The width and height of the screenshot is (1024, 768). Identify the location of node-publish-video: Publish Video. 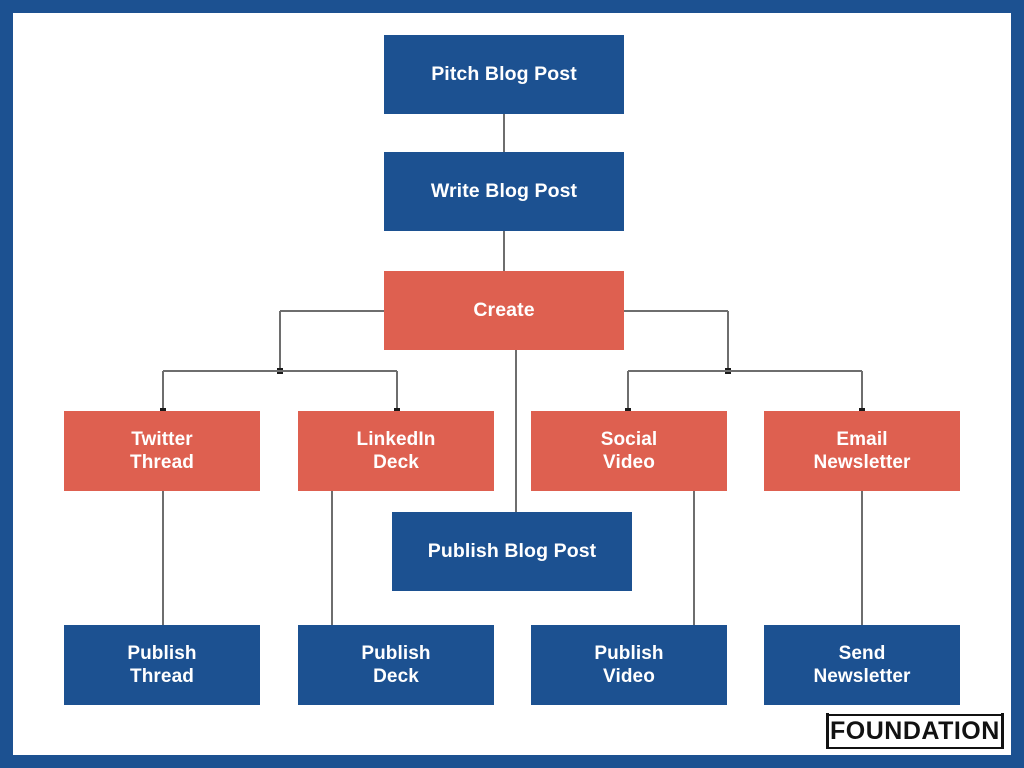
(629, 665).